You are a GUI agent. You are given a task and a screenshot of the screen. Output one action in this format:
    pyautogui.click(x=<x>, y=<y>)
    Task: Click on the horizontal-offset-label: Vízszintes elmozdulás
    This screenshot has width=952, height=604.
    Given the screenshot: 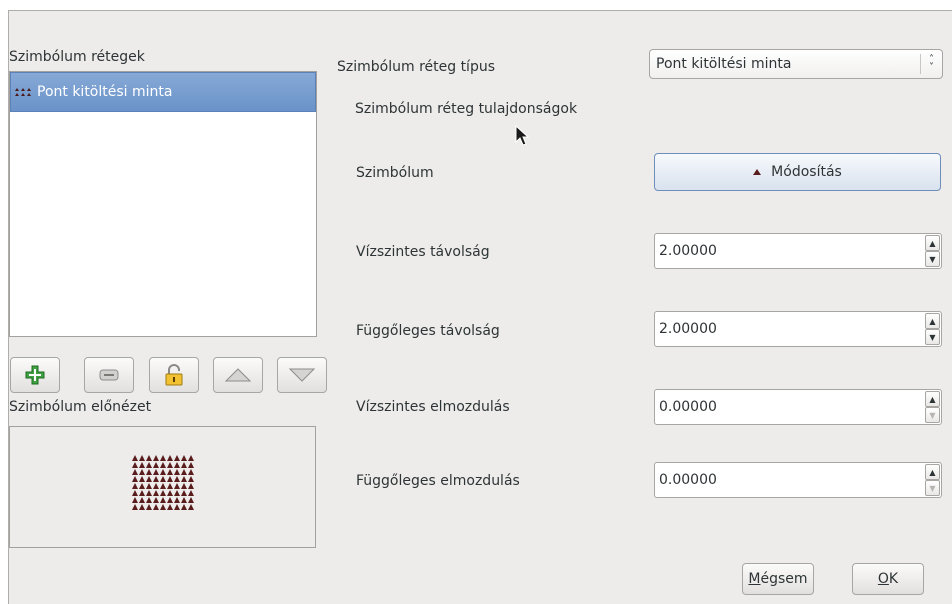 What is the action you would take?
    pyautogui.click(x=433, y=407)
    